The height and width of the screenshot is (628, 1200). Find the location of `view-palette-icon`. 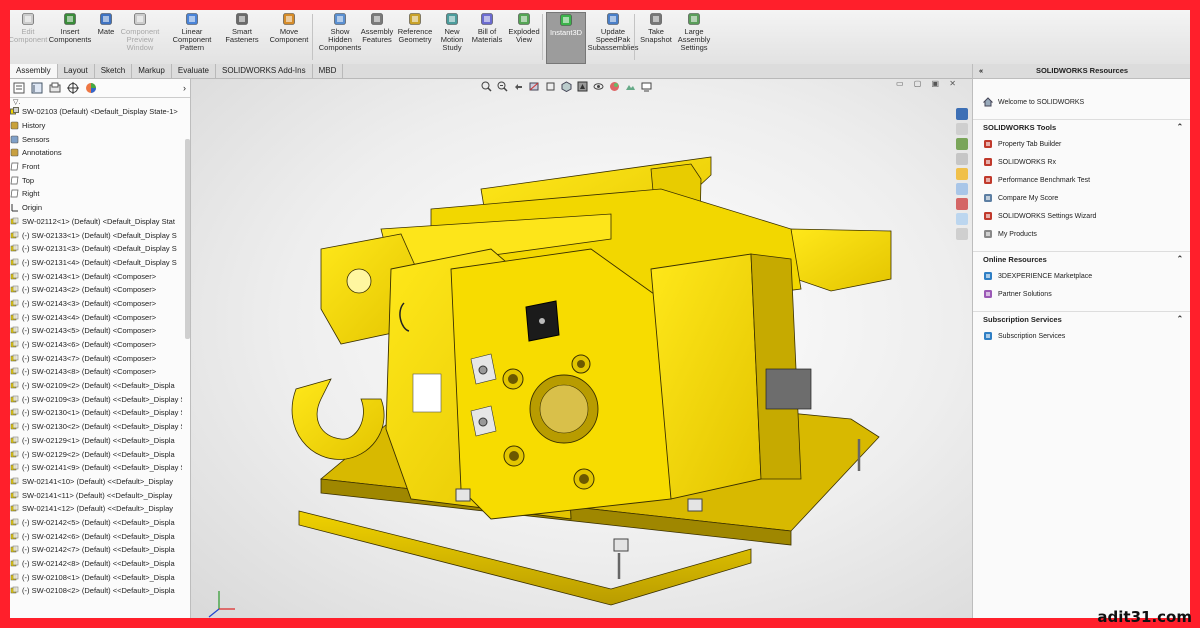

view-palette-icon is located at coordinates (962, 189).